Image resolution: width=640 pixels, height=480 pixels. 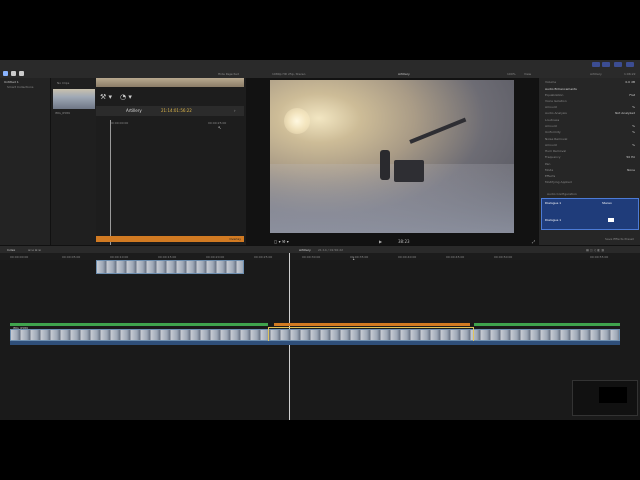 I want to click on photos-icon, so click(x=13, y=73).